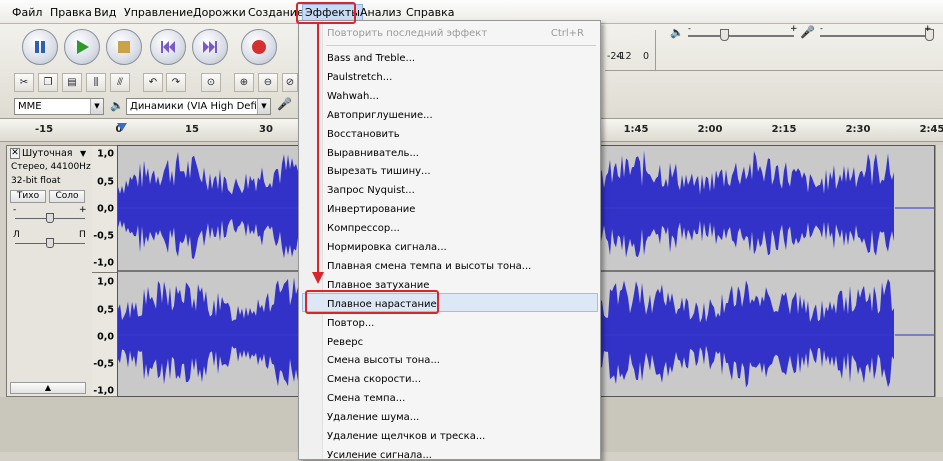  What do you see at coordinates (198, 106) in the screenshot?
I see `output-device-select: Динамики (VIA High Definition ▼` at bounding box center [198, 106].